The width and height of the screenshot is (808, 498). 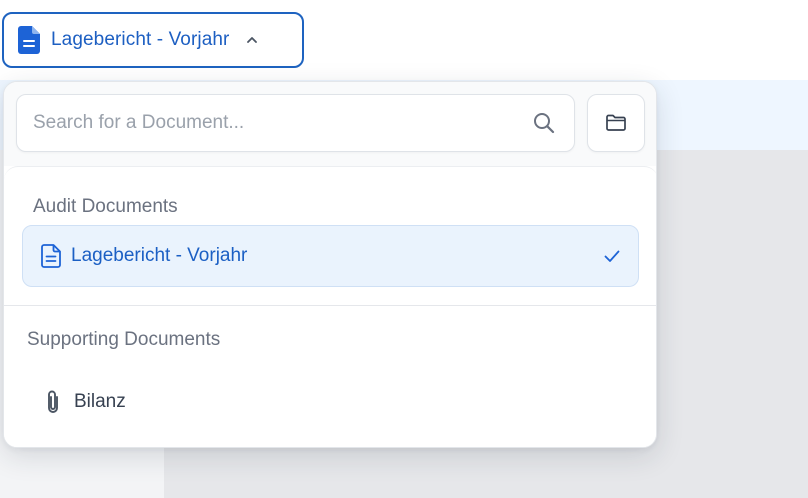 I want to click on search-area, so click(x=330, y=124).